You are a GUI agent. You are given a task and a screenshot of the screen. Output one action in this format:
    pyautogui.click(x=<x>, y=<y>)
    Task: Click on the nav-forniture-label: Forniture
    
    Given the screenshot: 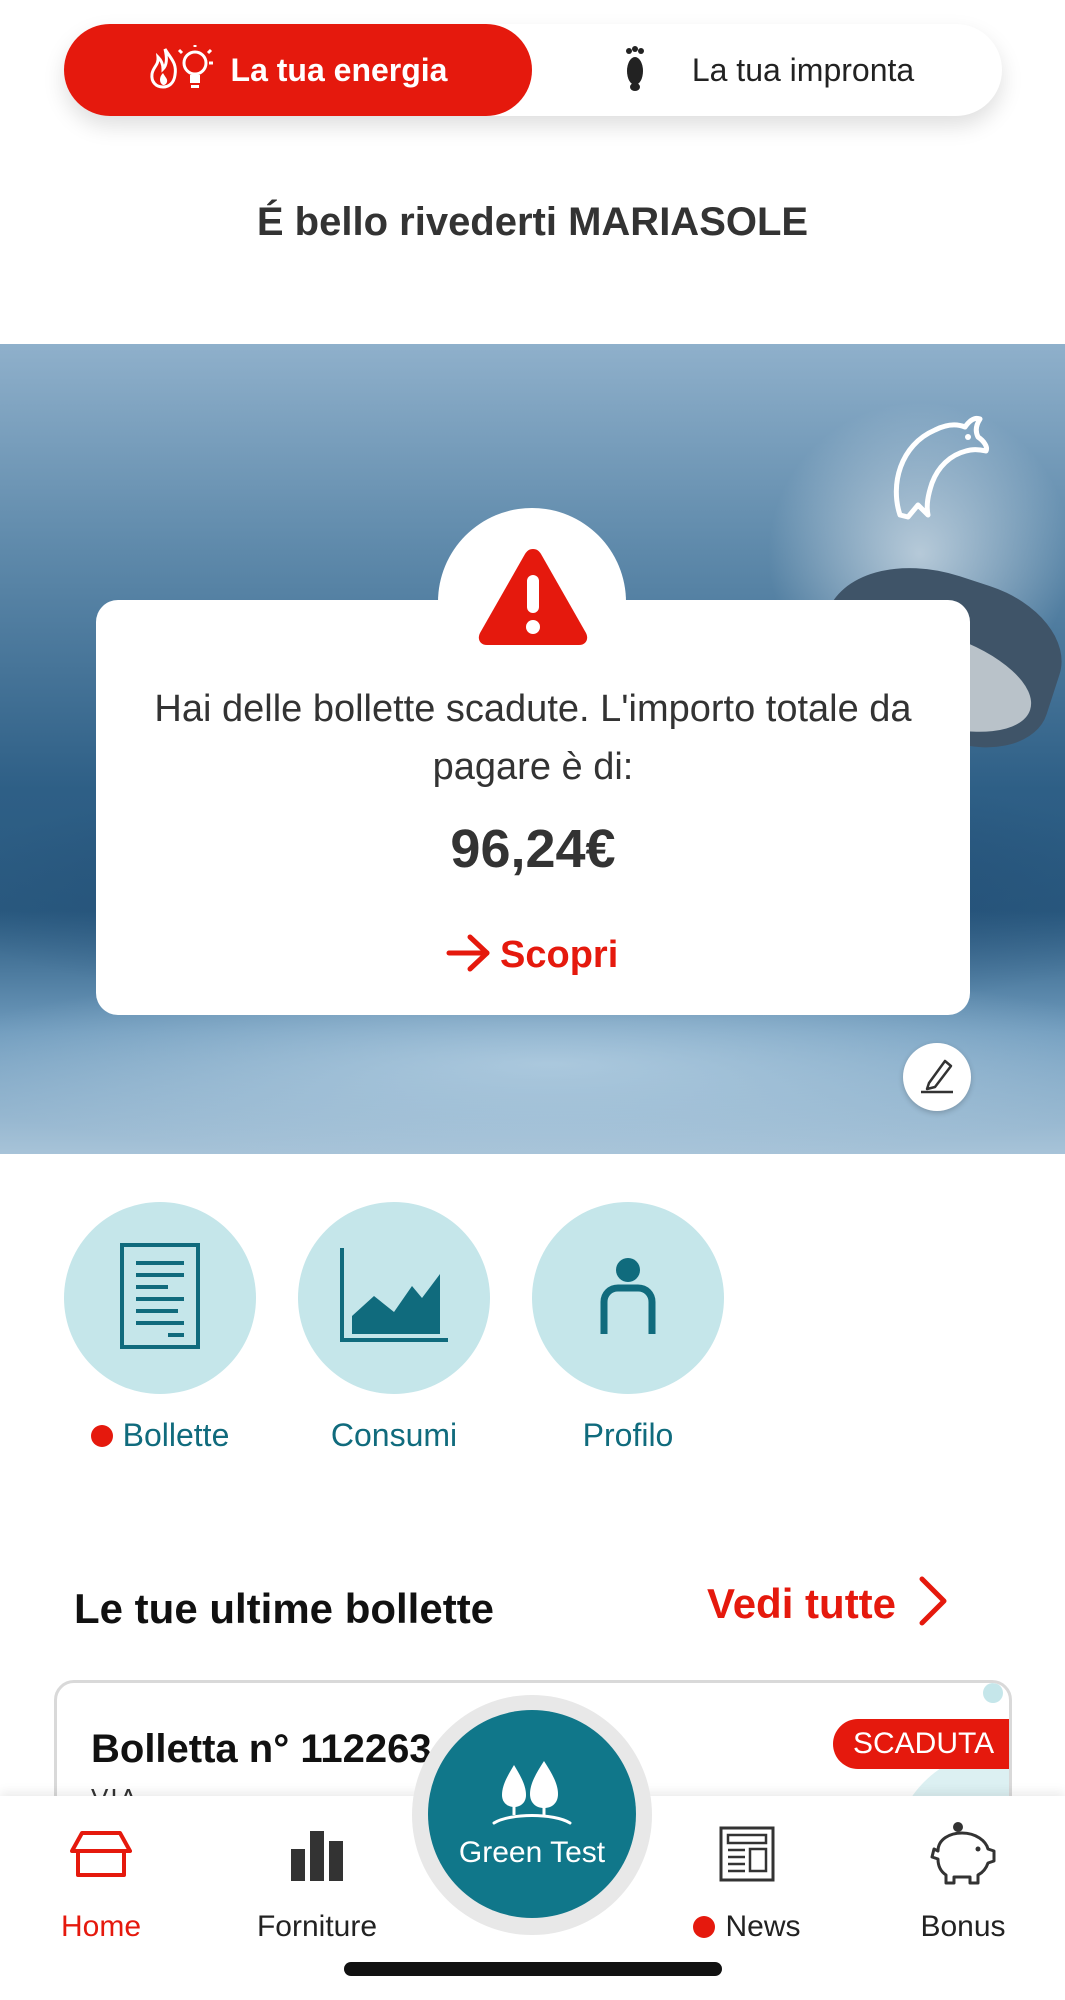 What is the action you would take?
    pyautogui.click(x=317, y=1926)
    